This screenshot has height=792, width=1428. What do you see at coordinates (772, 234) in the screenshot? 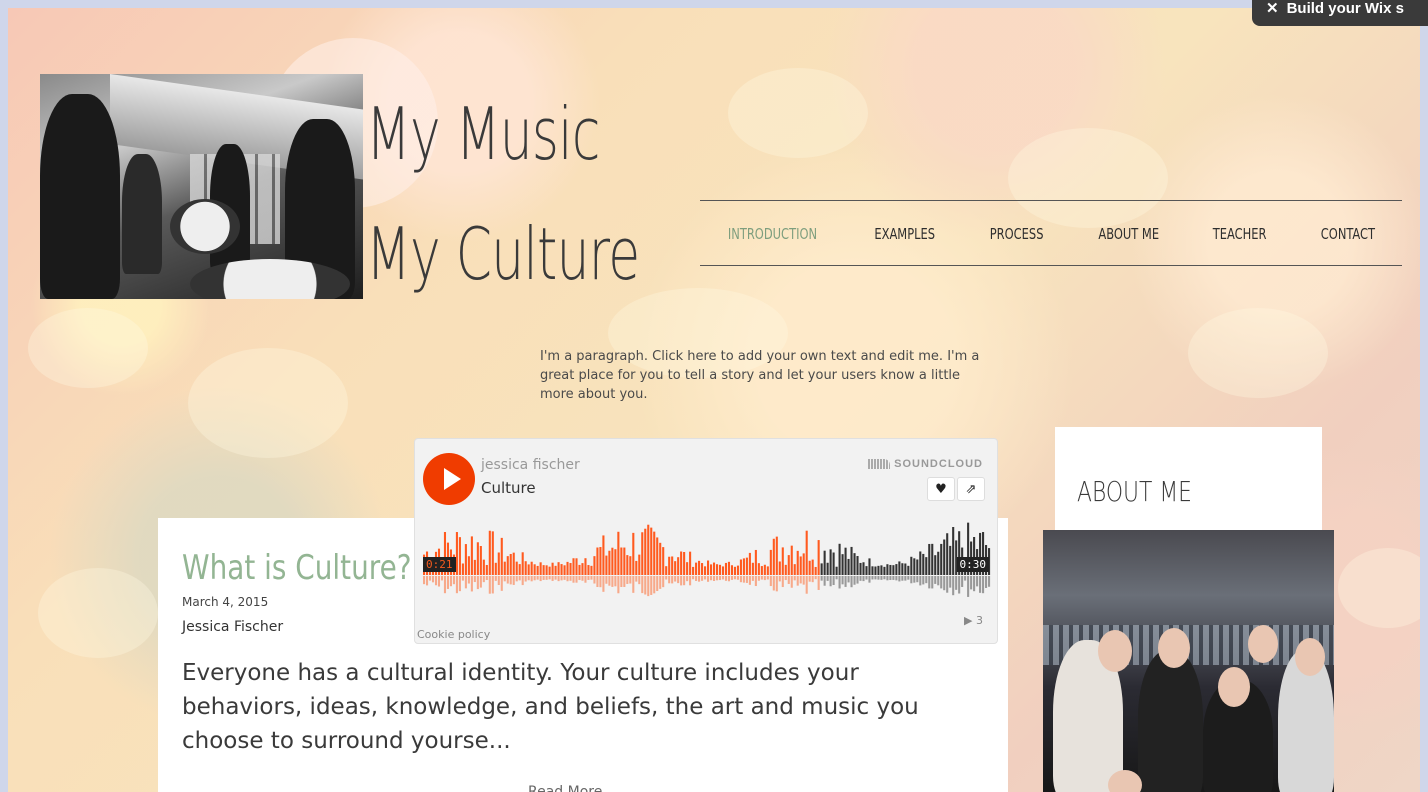
I see `nav-item-introduction: INTRODUCTION` at bounding box center [772, 234].